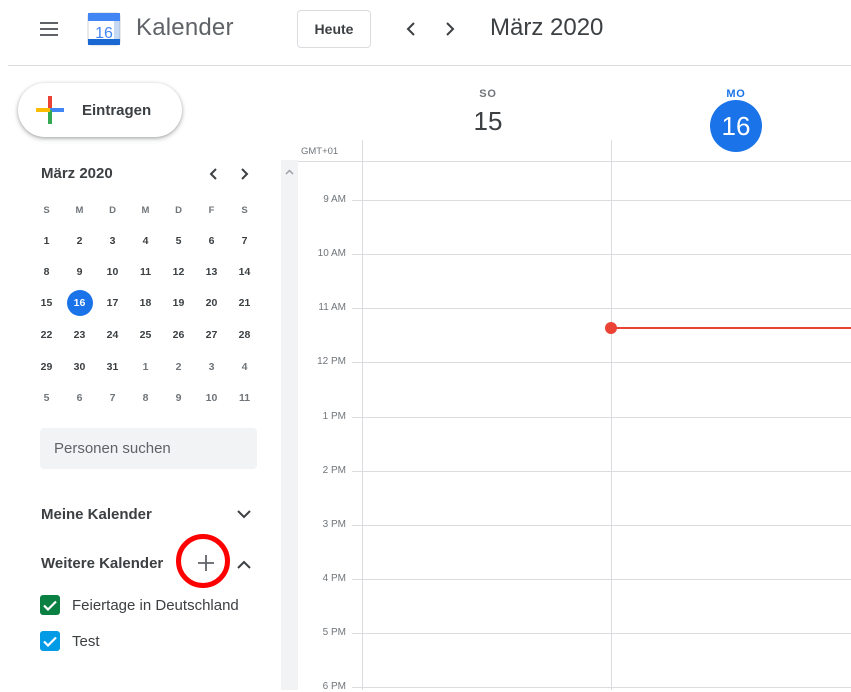 The height and width of the screenshot is (692, 851). I want to click on current-period-title: März 2020, so click(547, 27).